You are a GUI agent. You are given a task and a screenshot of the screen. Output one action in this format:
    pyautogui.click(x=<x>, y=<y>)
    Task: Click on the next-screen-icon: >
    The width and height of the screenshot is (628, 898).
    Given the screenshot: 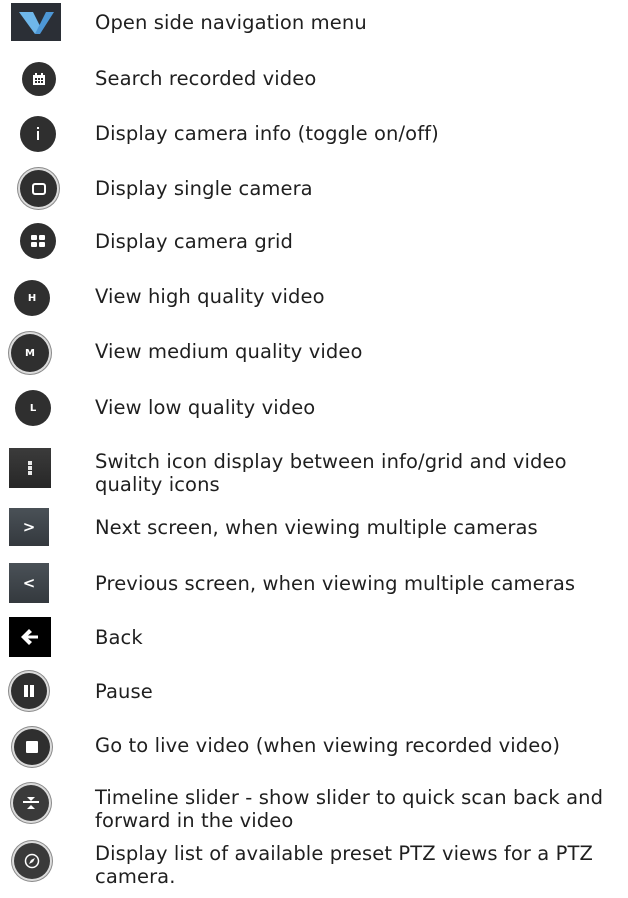 What is the action you would take?
    pyautogui.click(x=29, y=527)
    